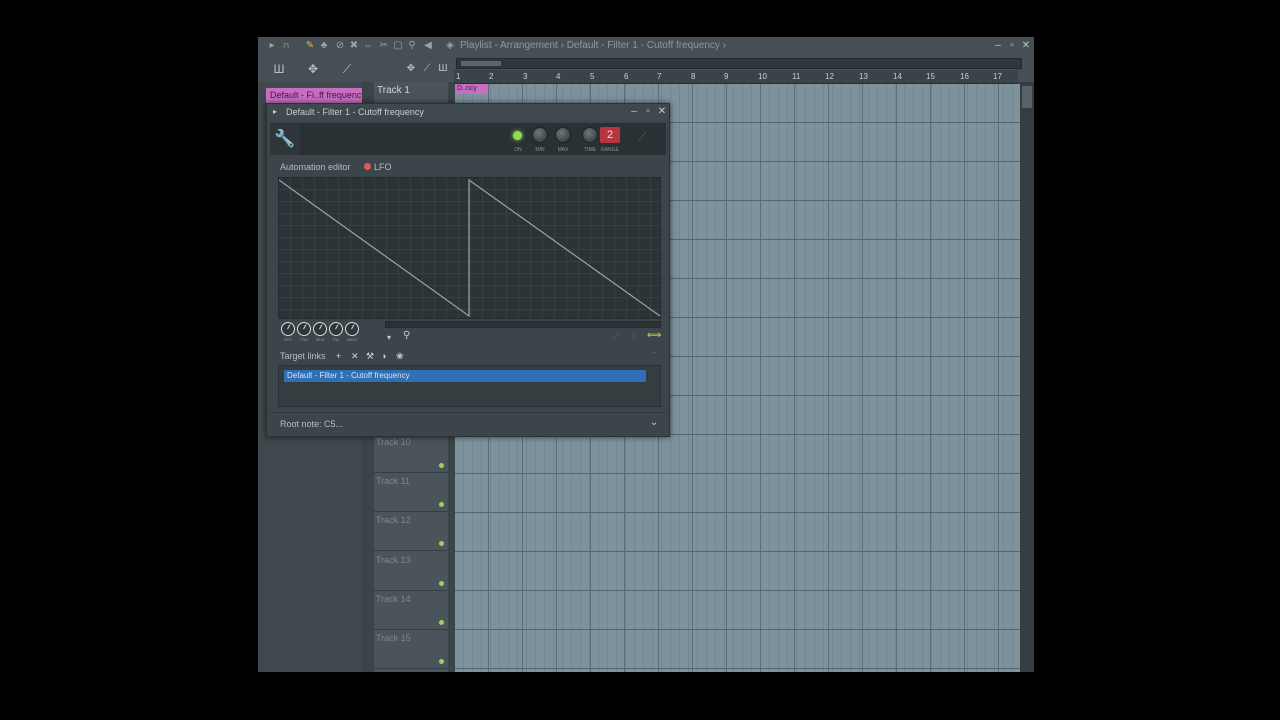 The image size is (1280, 720). Describe the element at coordinates (411, 572) in the screenshot. I see `track-header: Track 13` at that location.